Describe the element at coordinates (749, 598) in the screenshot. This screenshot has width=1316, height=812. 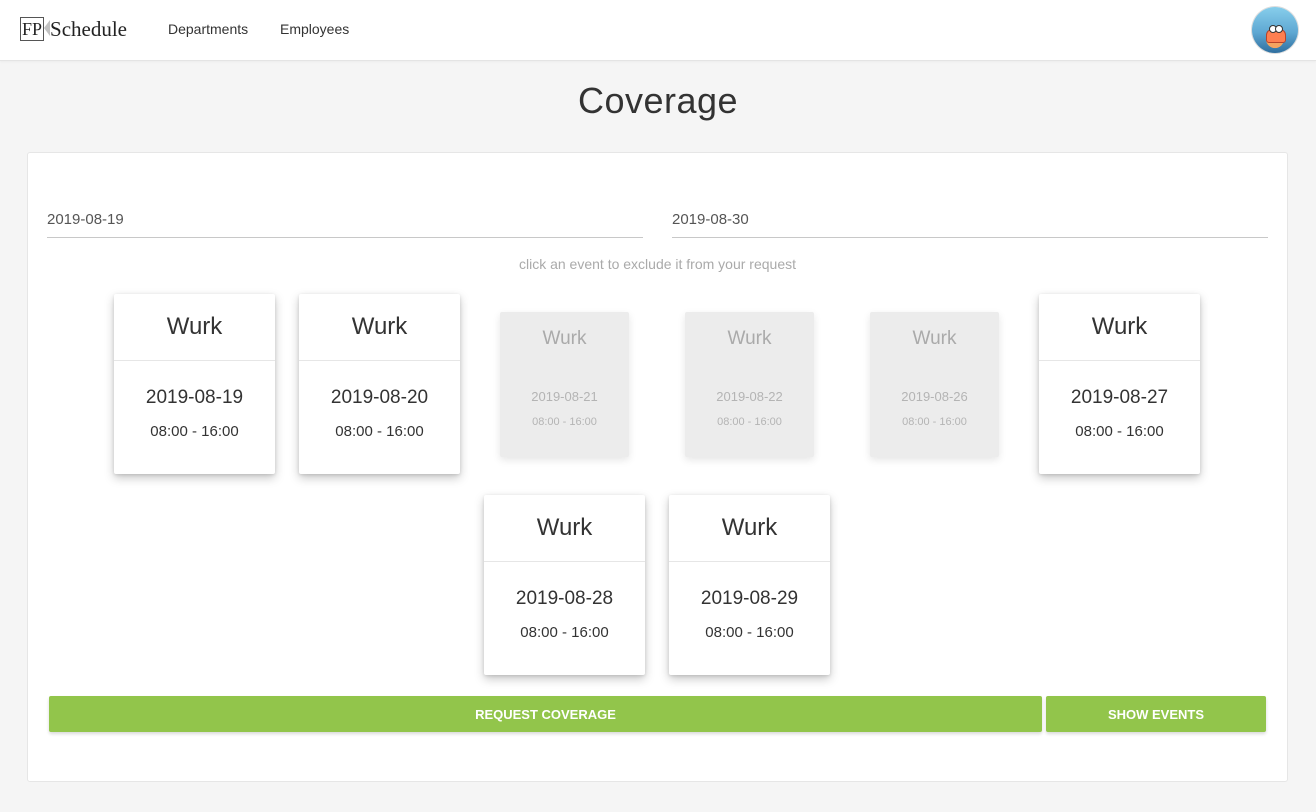
I see `event-date: 2019-08-29` at that location.